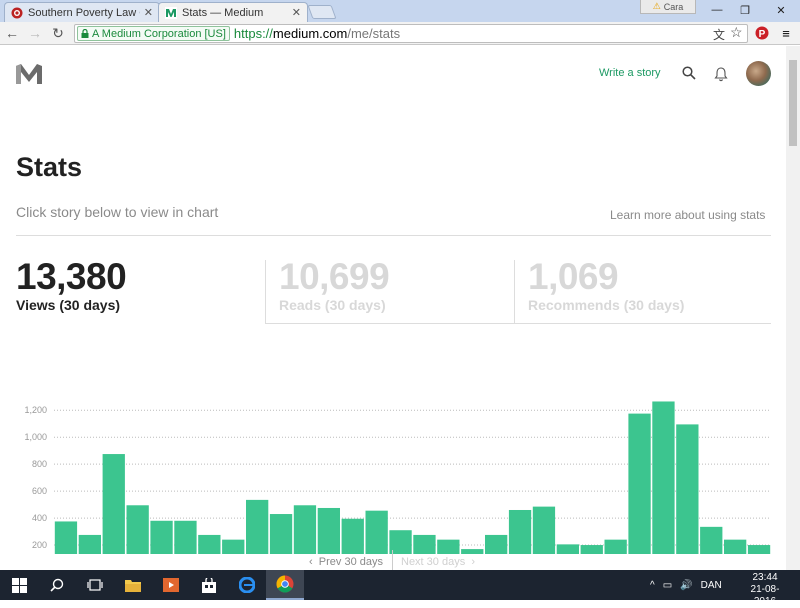 Image resolution: width=800 pixels, height=608 pixels. I want to click on media-player-icon, so click(171, 585).